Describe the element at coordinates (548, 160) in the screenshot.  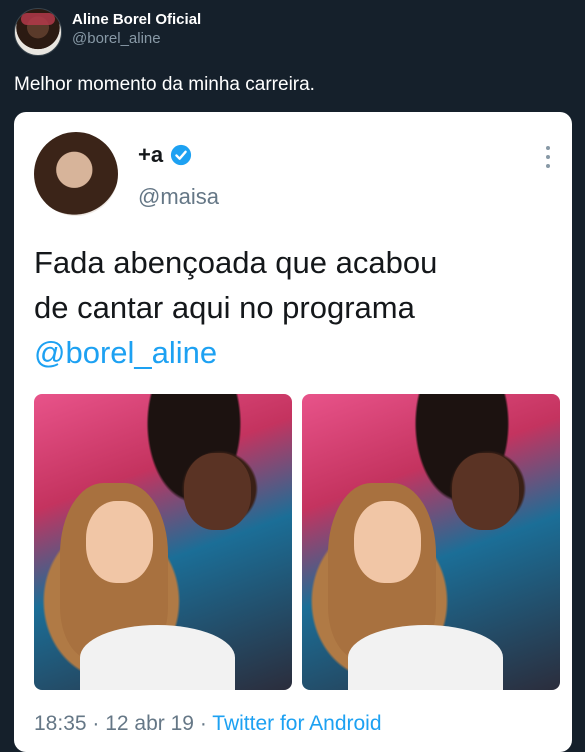
I see `more-options-icon` at that location.